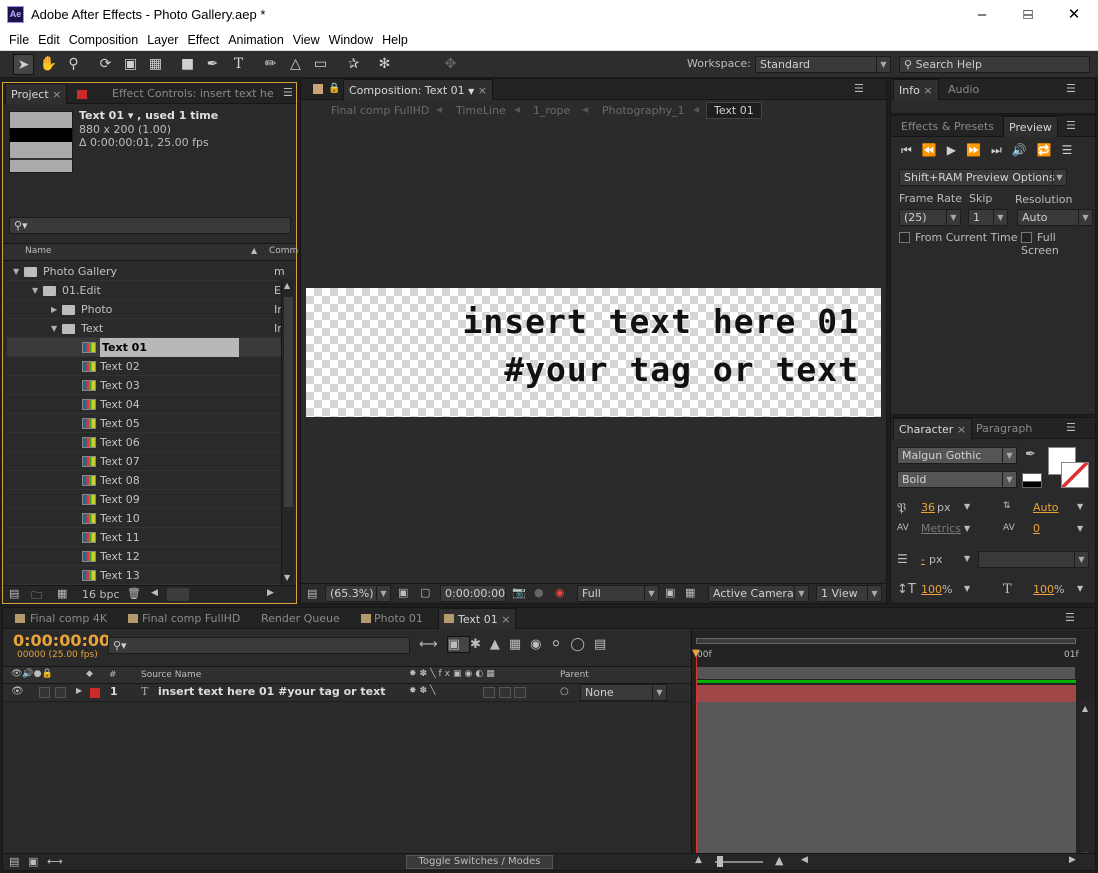  I want to click on pick-whip-icon: ○, so click(564, 691).